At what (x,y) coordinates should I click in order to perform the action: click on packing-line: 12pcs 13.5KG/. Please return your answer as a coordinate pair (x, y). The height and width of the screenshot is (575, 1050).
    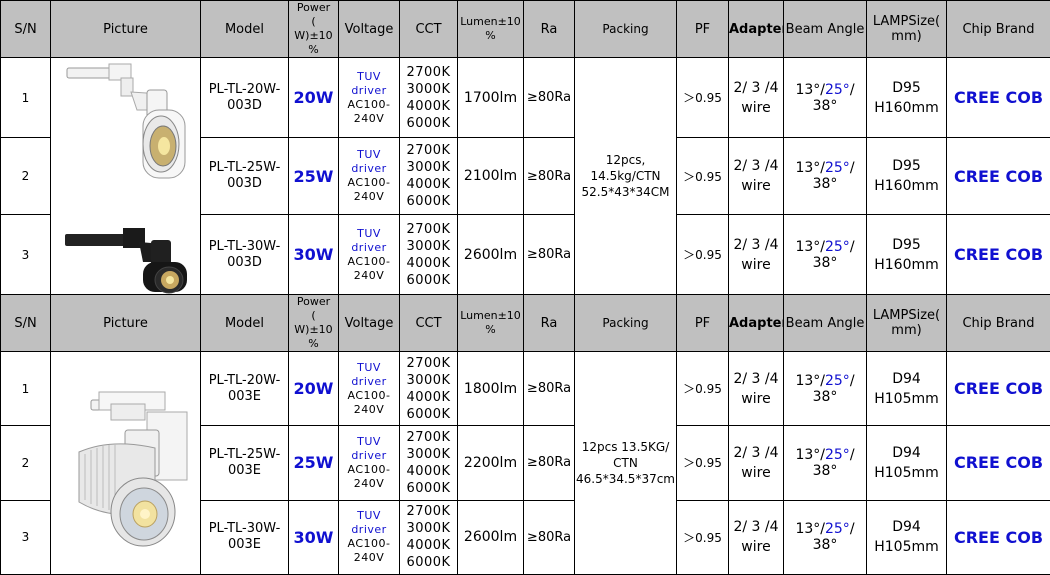
    Looking at the image, I should click on (625, 447).